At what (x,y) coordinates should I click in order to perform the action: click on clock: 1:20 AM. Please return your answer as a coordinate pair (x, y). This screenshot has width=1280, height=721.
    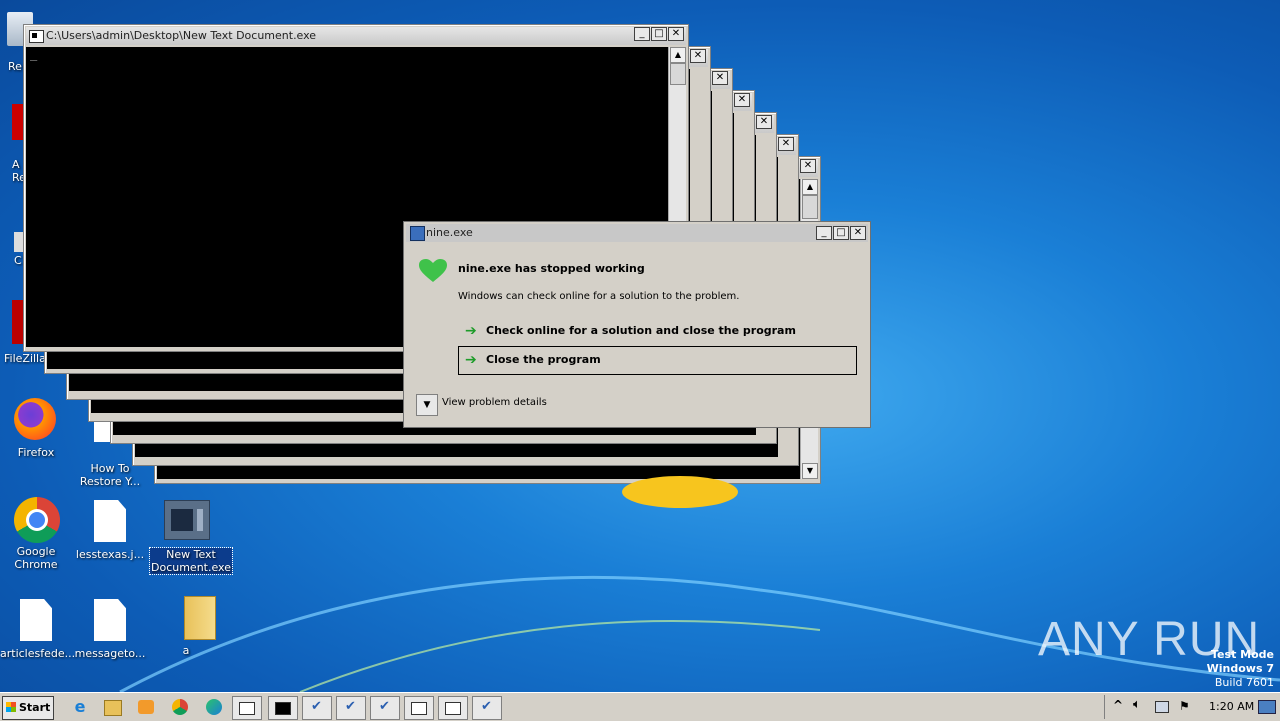
    Looking at the image, I should click on (1231, 706).